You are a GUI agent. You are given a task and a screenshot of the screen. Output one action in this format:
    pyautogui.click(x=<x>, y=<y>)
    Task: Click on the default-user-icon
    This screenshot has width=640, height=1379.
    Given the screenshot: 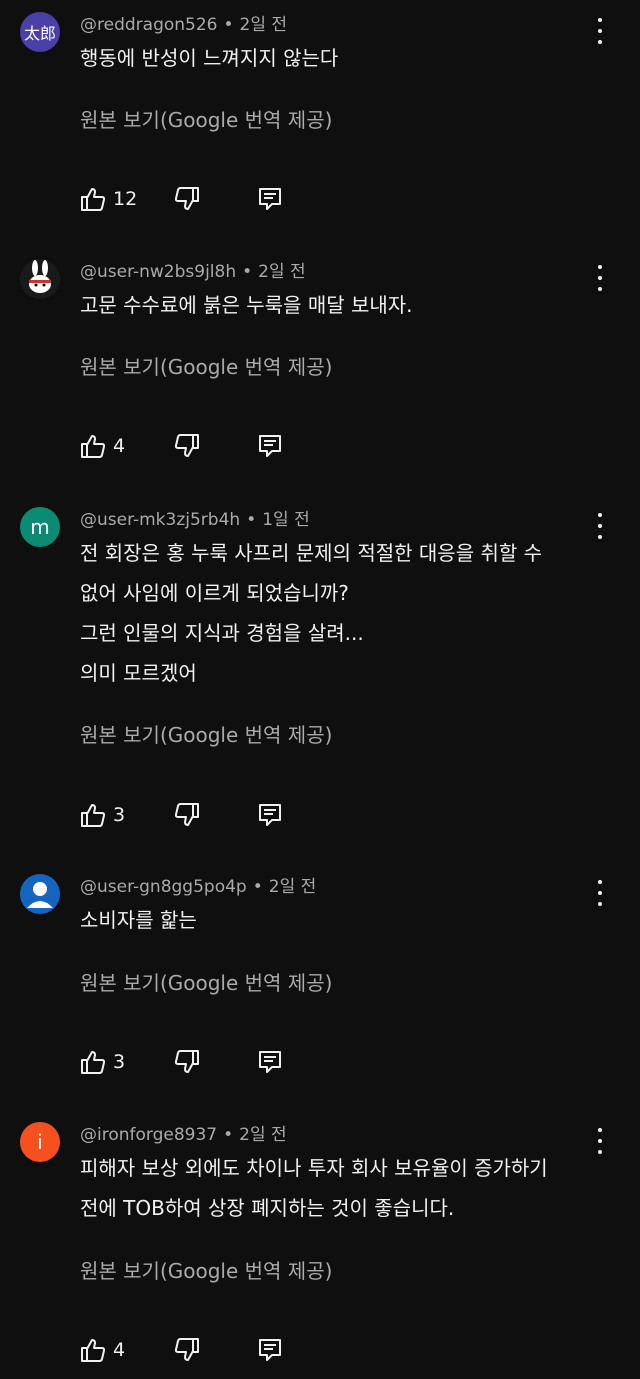 What is the action you would take?
    pyautogui.click(x=40, y=895)
    